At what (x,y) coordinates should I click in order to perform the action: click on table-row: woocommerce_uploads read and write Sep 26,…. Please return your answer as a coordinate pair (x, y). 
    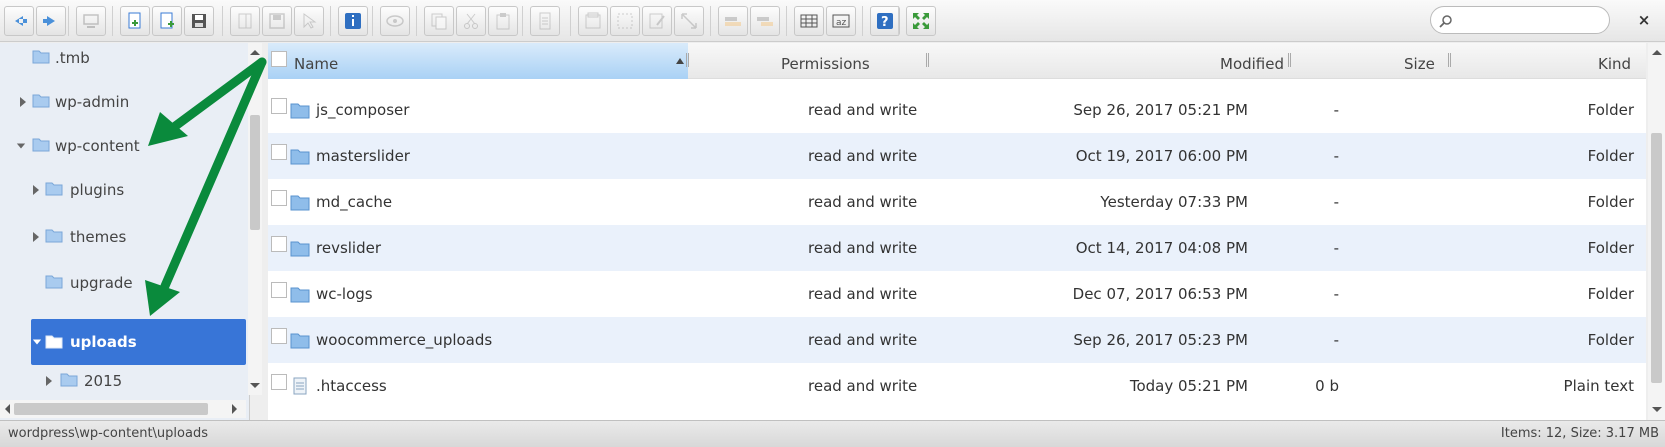
    Looking at the image, I should click on (957, 340).